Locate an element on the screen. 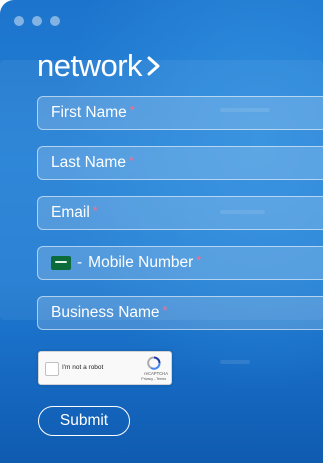 Image resolution: width=323 pixels, height=463 pixels. last-name-placeholder: Last Name is located at coordinates (88, 162).